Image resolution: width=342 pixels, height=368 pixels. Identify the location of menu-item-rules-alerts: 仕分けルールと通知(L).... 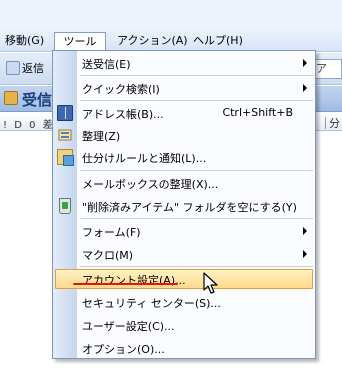
(184, 157).